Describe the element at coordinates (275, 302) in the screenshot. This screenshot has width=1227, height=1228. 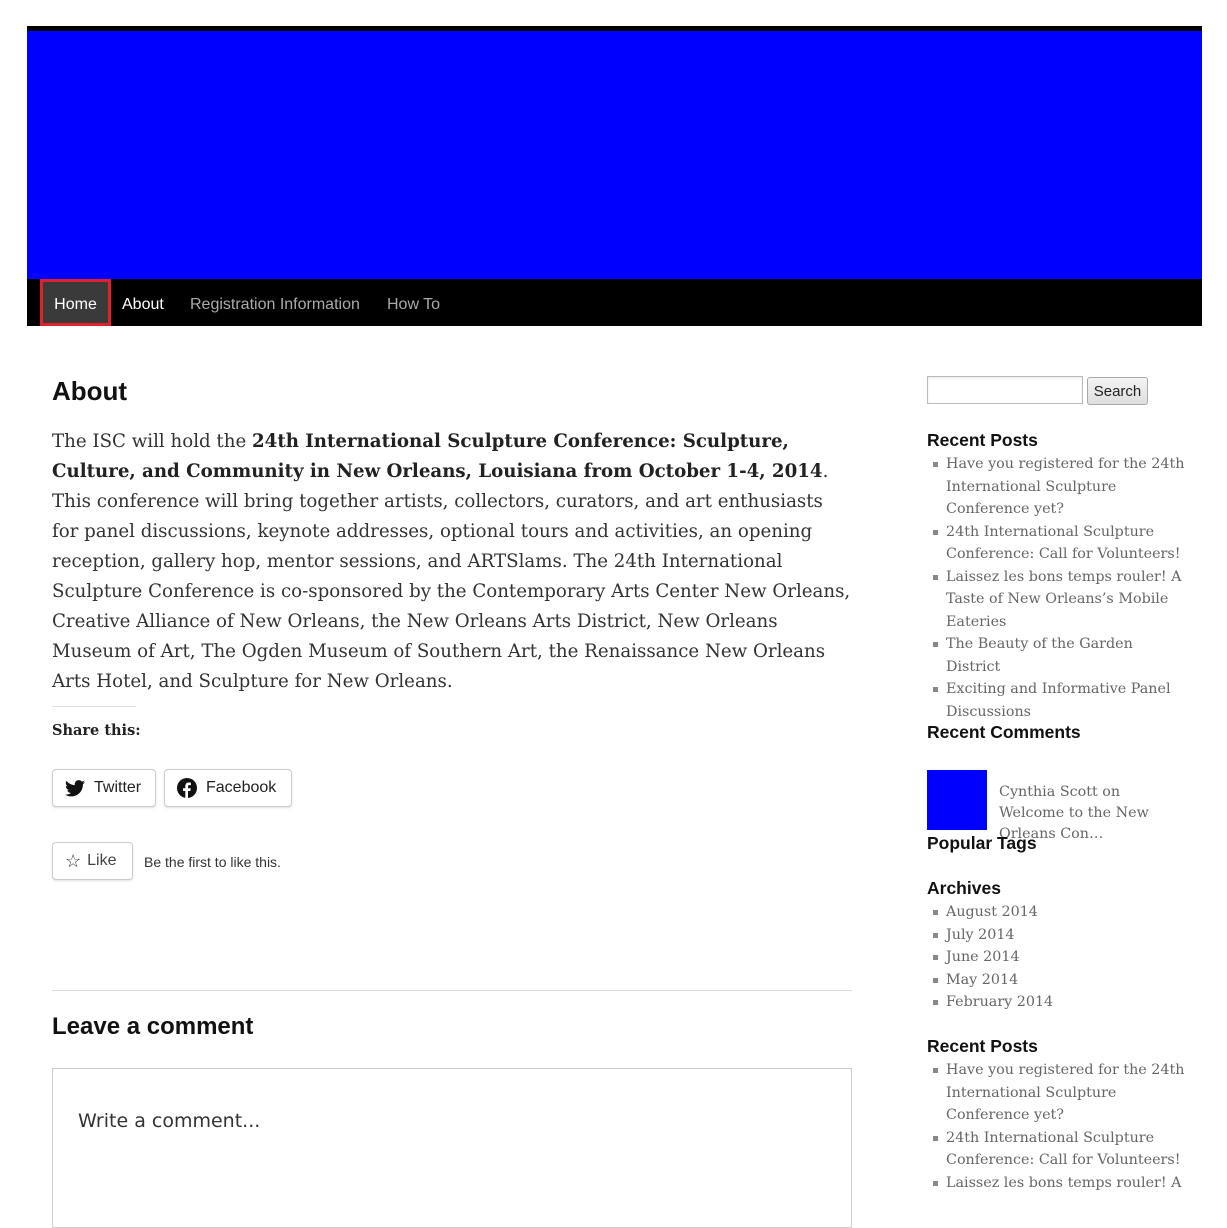
I see `nav-item-registration-information: Registration Information` at that location.